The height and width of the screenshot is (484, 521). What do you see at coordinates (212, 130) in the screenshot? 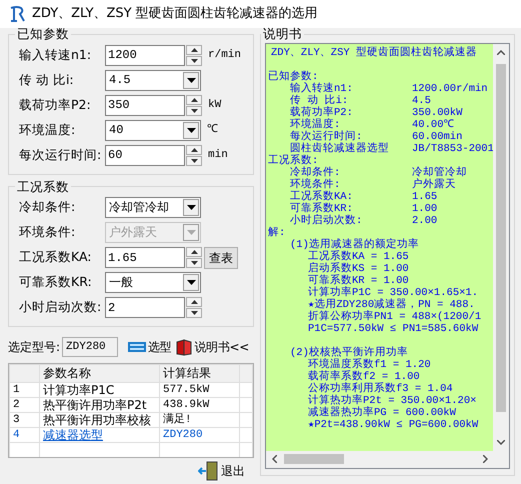
I see `unit-label: ℃` at bounding box center [212, 130].